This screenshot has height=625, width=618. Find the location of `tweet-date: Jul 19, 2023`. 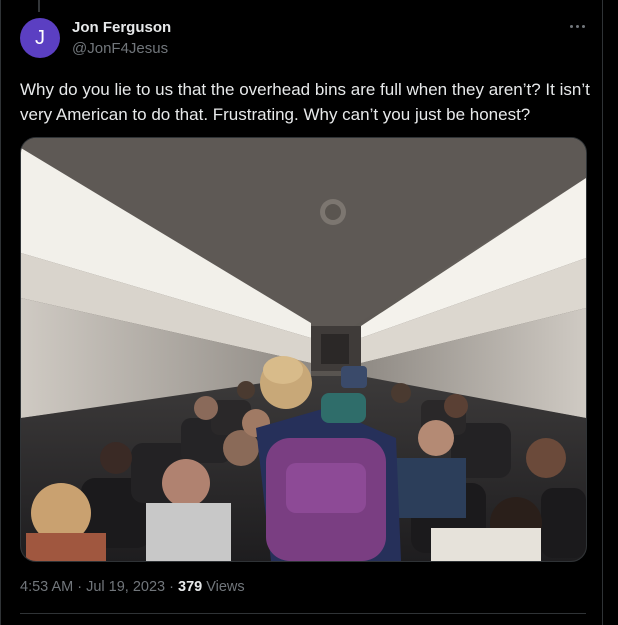

tweet-date: Jul 19, 2023 is located at coordinates (125, 587).